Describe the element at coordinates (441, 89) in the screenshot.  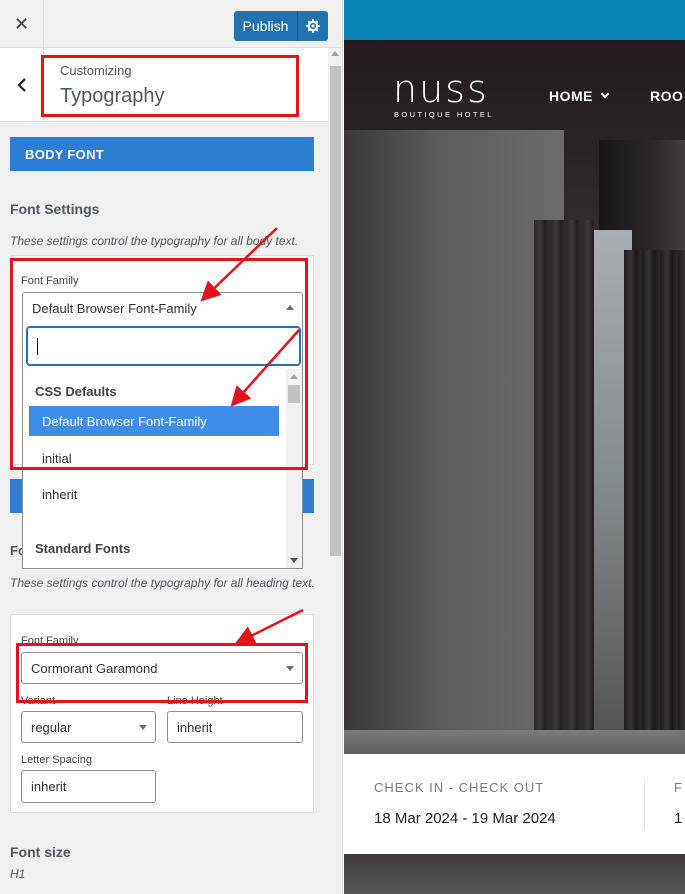
I see `site-logo: nuss` at that location.